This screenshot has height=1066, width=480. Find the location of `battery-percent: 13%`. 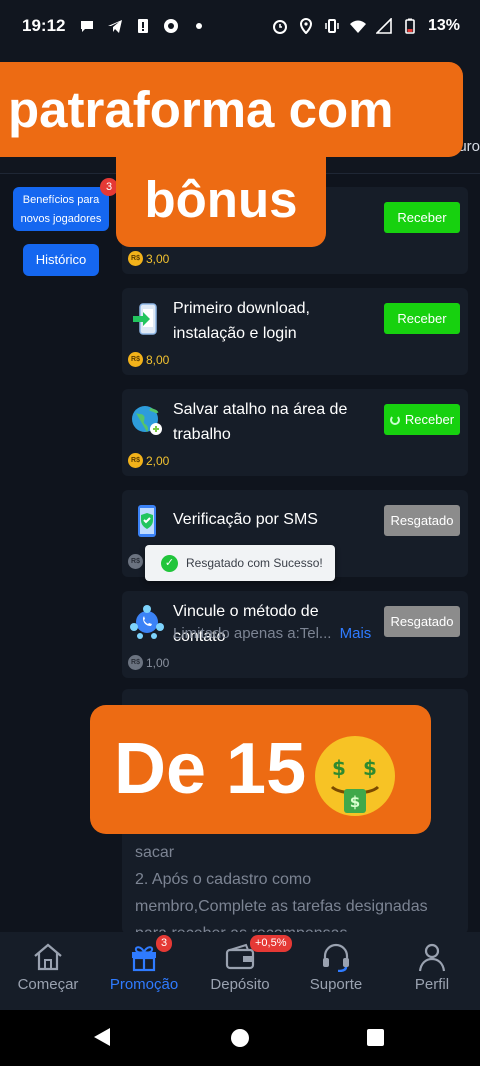

battery-percent: 13% is located at coordinates (443, 25).